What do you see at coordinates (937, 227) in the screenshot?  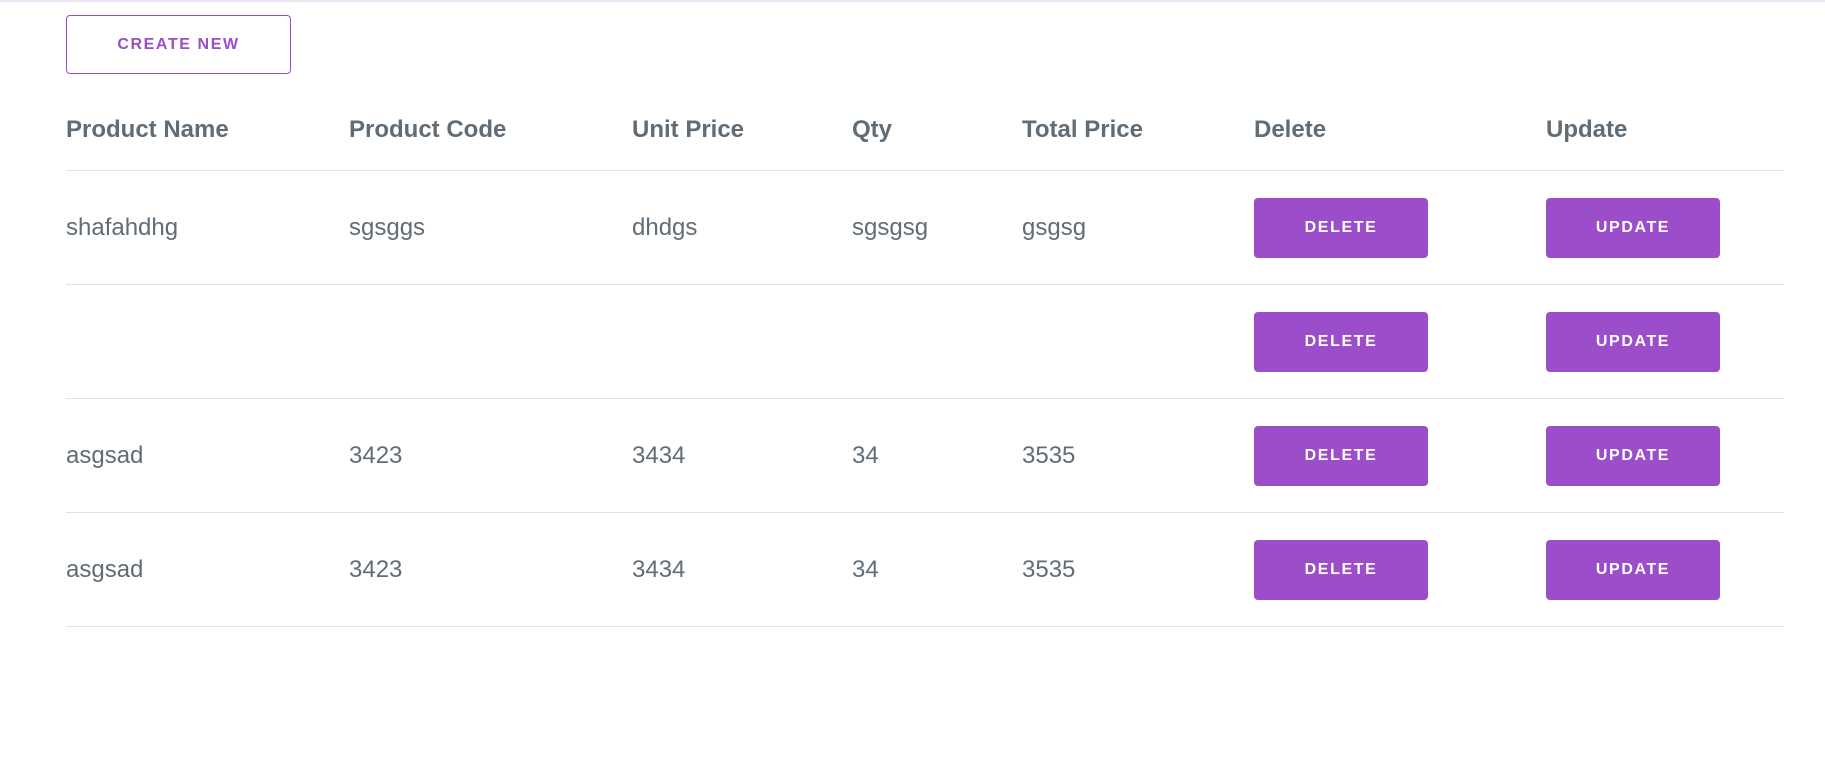 I see `cell-qty: sgsgsg` at bounding box center [937, 227].